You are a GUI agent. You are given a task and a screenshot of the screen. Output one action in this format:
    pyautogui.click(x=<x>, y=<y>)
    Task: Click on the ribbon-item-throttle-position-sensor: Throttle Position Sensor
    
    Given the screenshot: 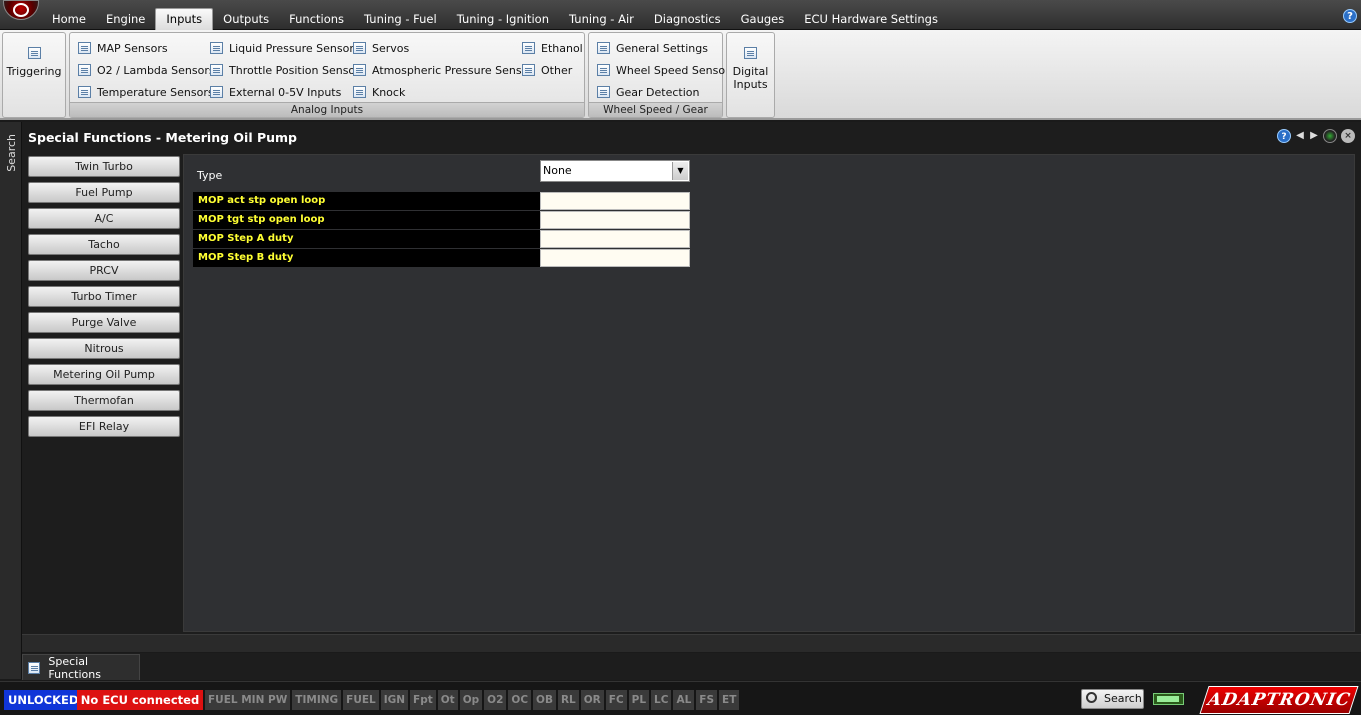 What is the action you would take?
    pyautogui.click(x=285, y=70)
    